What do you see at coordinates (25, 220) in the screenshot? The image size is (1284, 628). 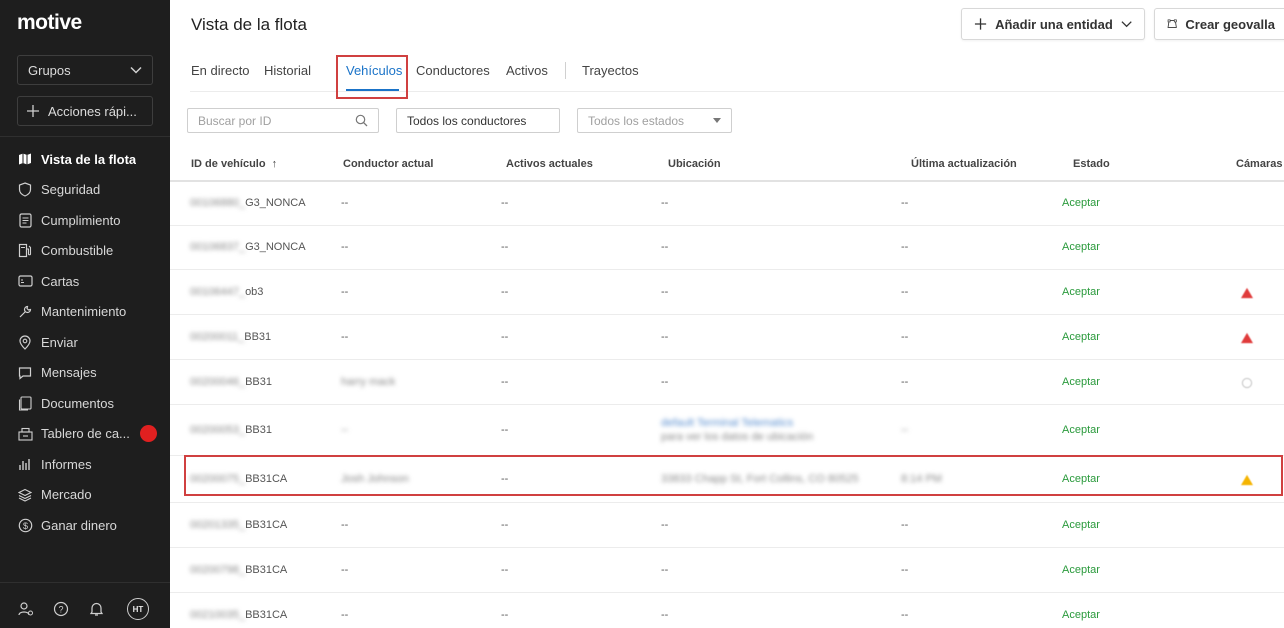 I see `document-list-icon` at bounding box center [25, 220].